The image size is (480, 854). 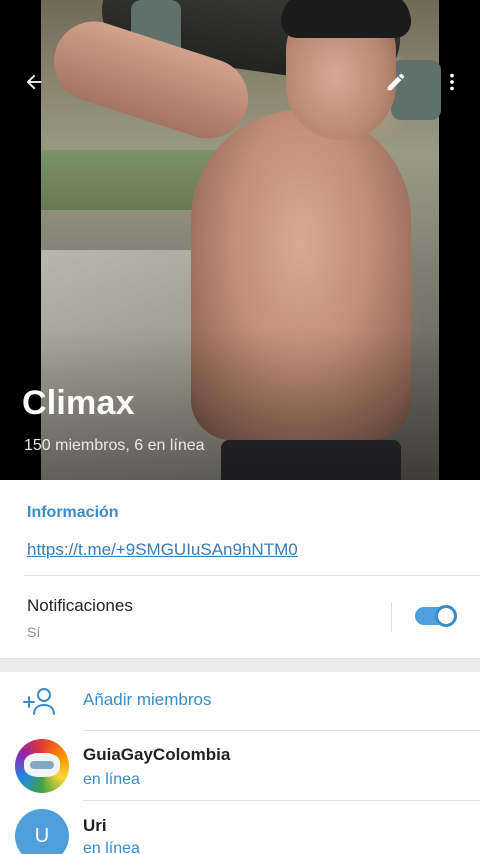 I want to click on member-row: GuiaGayColombia en línea, so click(x=240, y=772).